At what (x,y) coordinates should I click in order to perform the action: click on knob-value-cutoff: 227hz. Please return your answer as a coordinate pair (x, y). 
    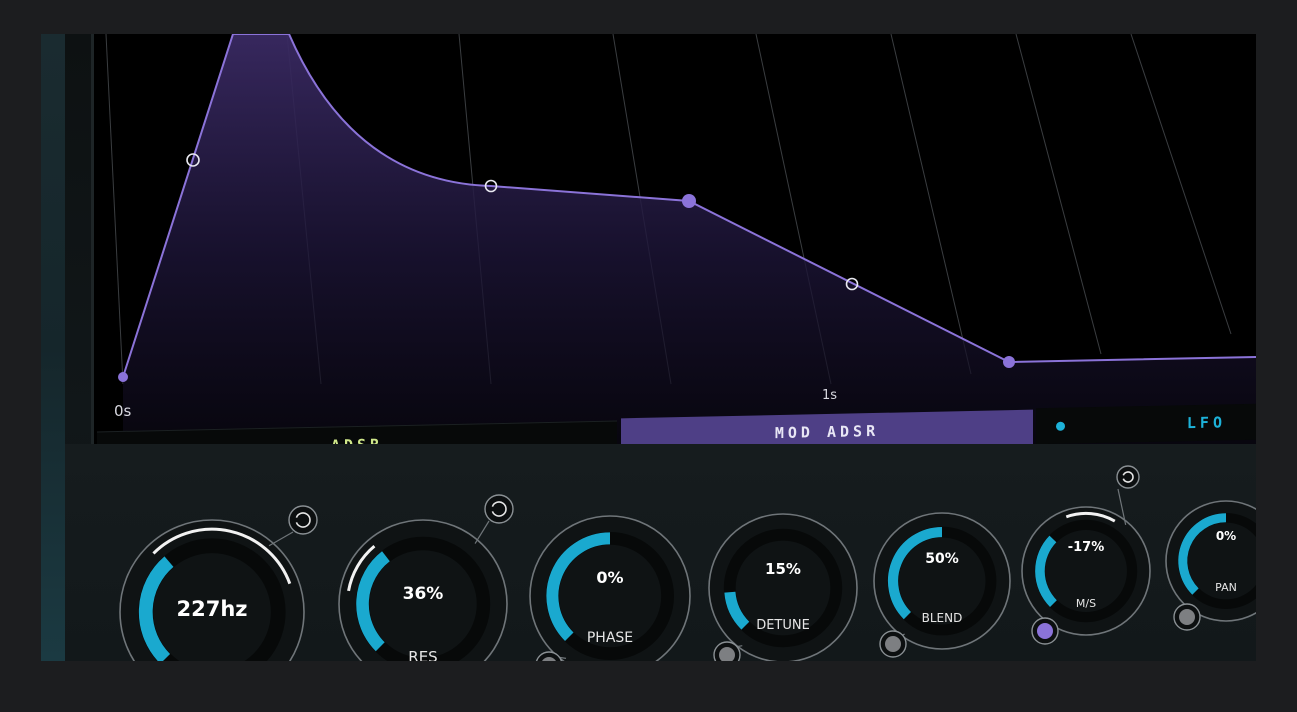
    Looking at the image, I should click on (212, 609).